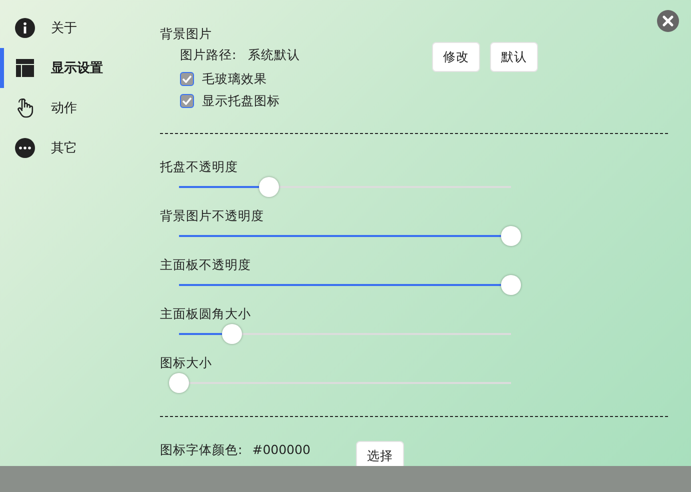  I want to click on info-icon, so click(25, 28).